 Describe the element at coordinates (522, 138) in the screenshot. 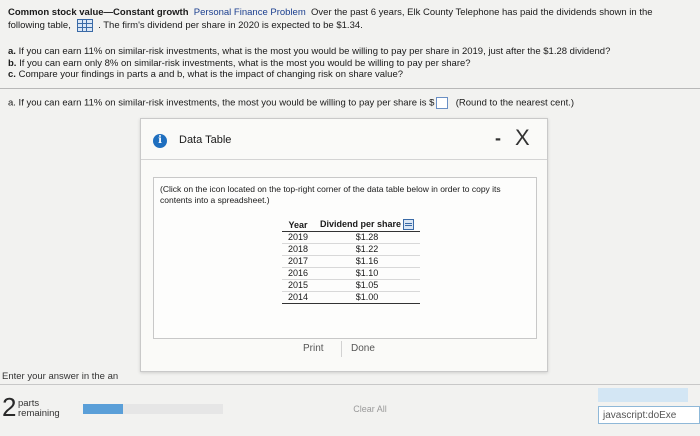

I see `close-icon: X` at that location.